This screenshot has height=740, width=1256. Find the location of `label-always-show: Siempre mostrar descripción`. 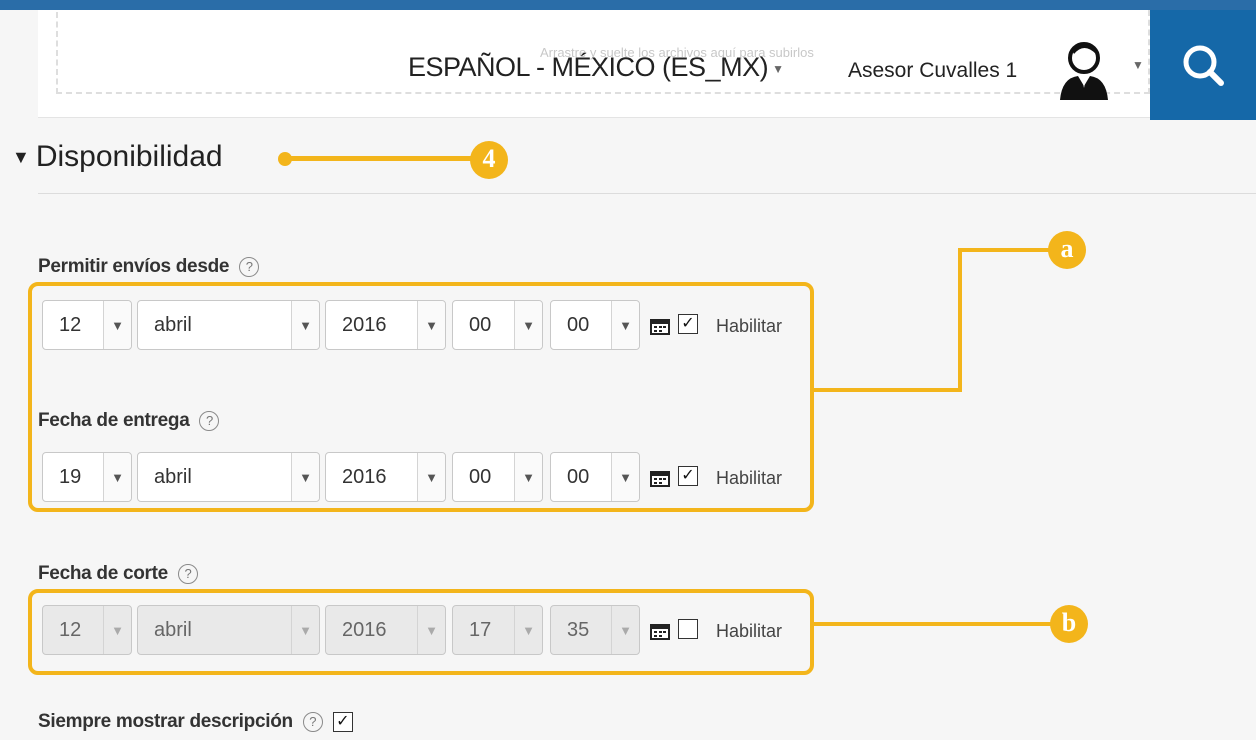

label-always-show: Siempre mostrar descripción is located at coordinates (165, 721).